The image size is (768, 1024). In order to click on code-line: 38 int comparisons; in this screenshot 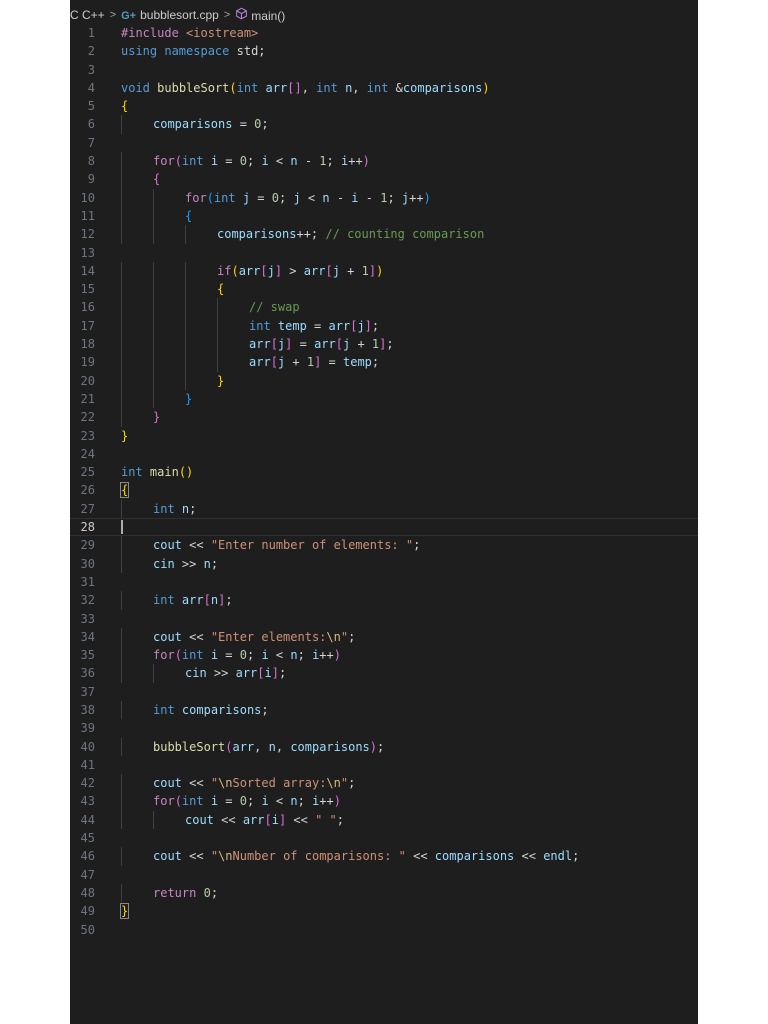, I will do `click(384, 710)`.